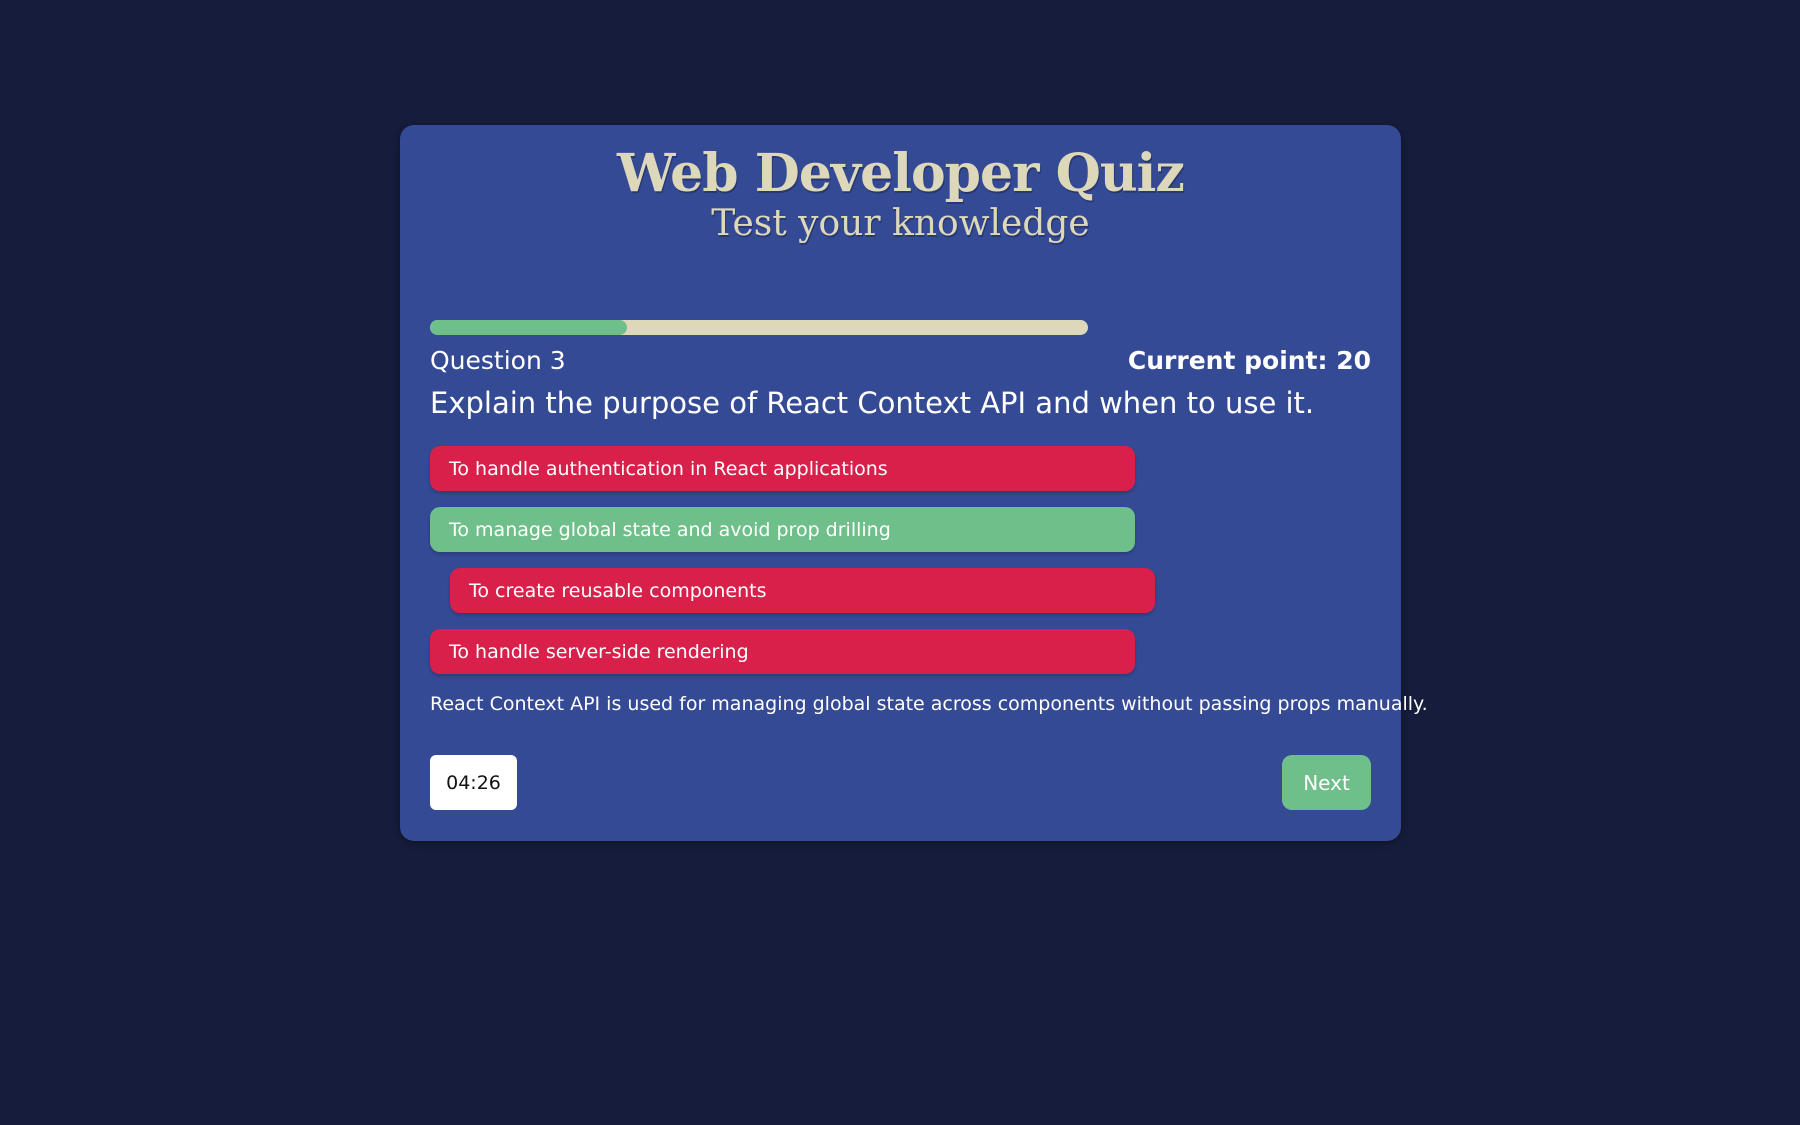 Image resolution: width=1800 pixels, height=1125 pixels. I want to click on next-button: Next, so click(1326, 782).